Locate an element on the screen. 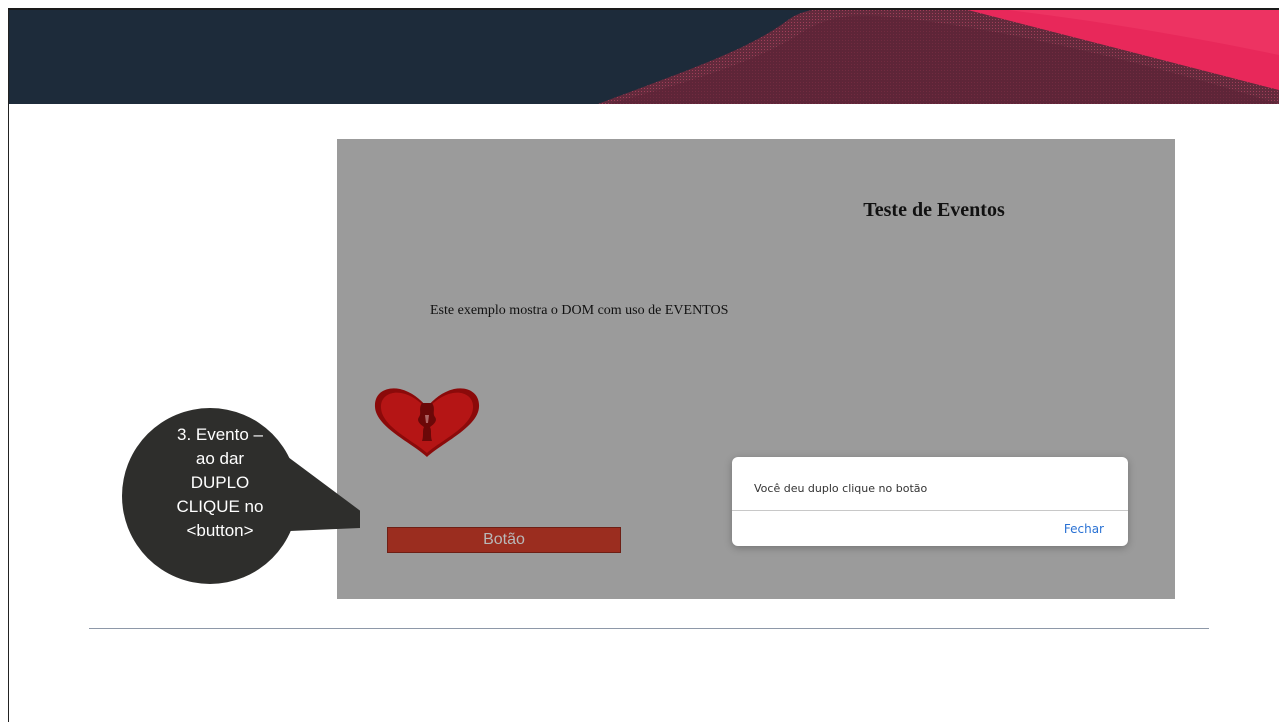 The width and height of the screenshot is (1279, 722). callout-line: DUPLO is located at coordinates (220, 482).